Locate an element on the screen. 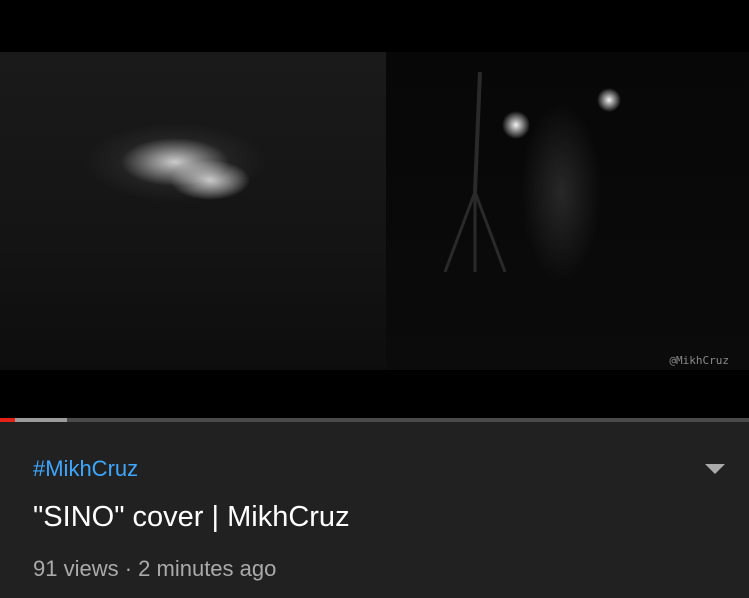  view-count: 91 views is located at coordinates (76, 568).